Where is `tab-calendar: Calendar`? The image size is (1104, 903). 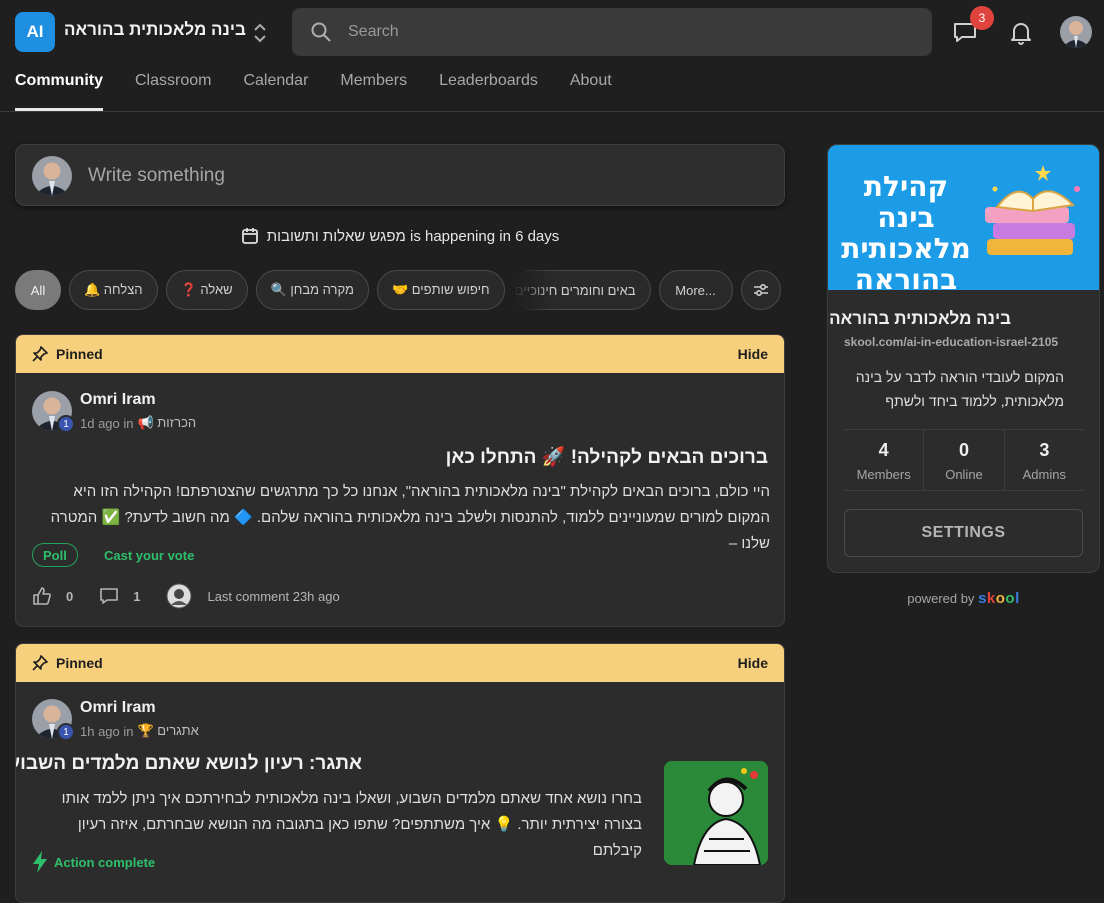 tab-calendar: Calendar is located at coordinates (275, 92).